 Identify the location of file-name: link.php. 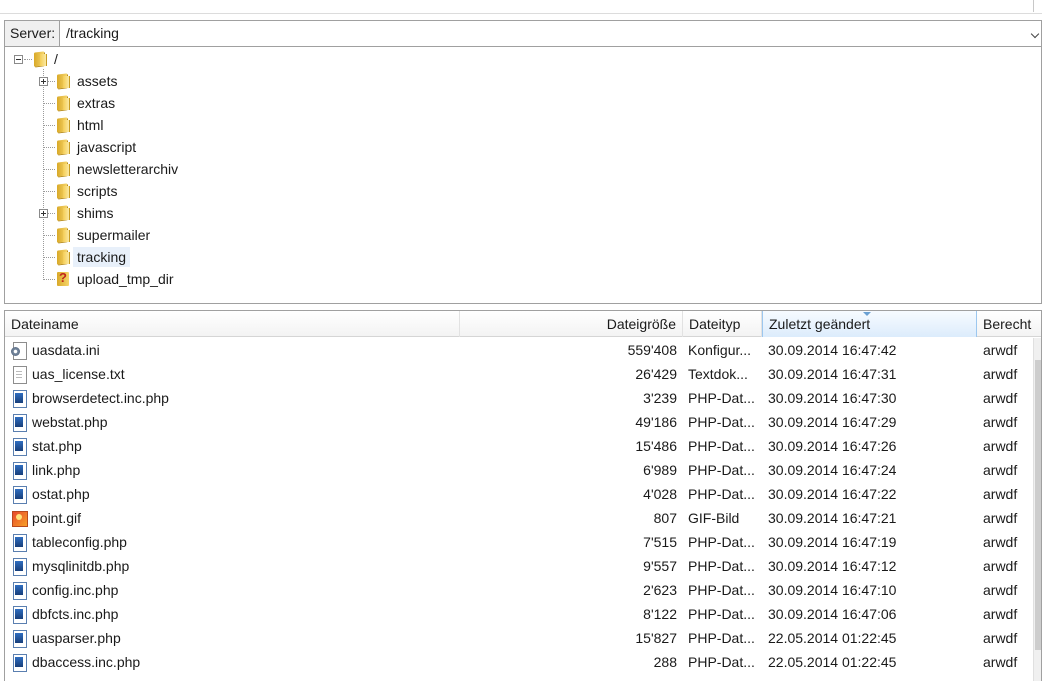
(56, 470).